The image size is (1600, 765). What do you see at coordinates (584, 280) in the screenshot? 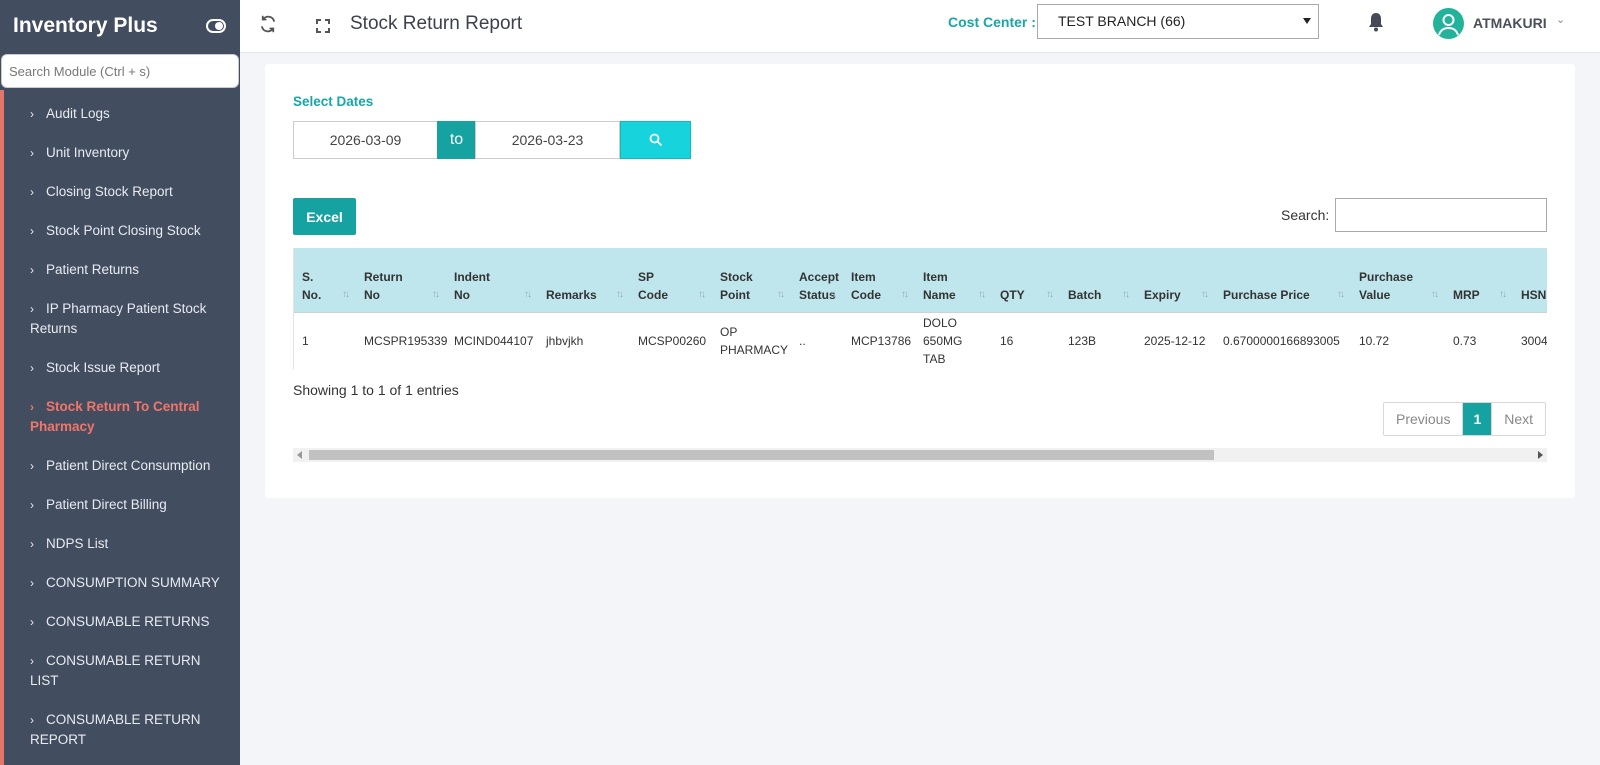
I see `column-header: Remarks ↑↓` at bounding box center [584, 280].